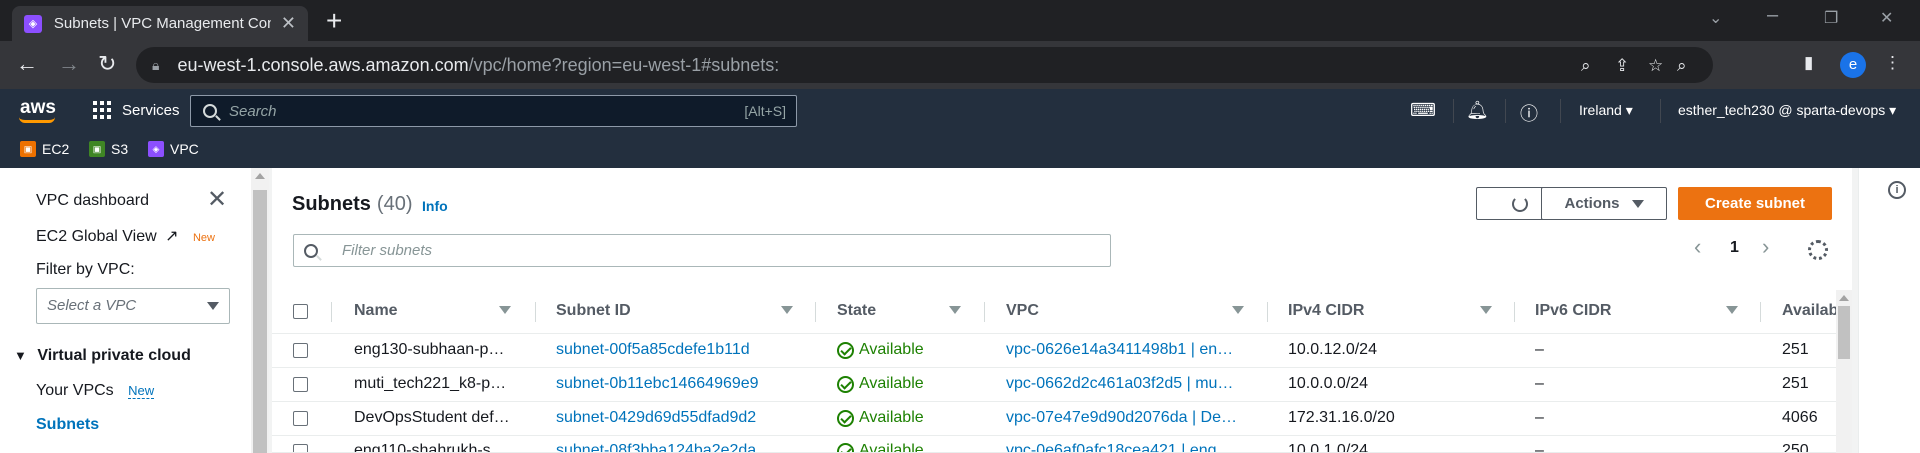 This screenshot has width=1920, height=453. I want to click on new-badge: New, so click(203, 238).